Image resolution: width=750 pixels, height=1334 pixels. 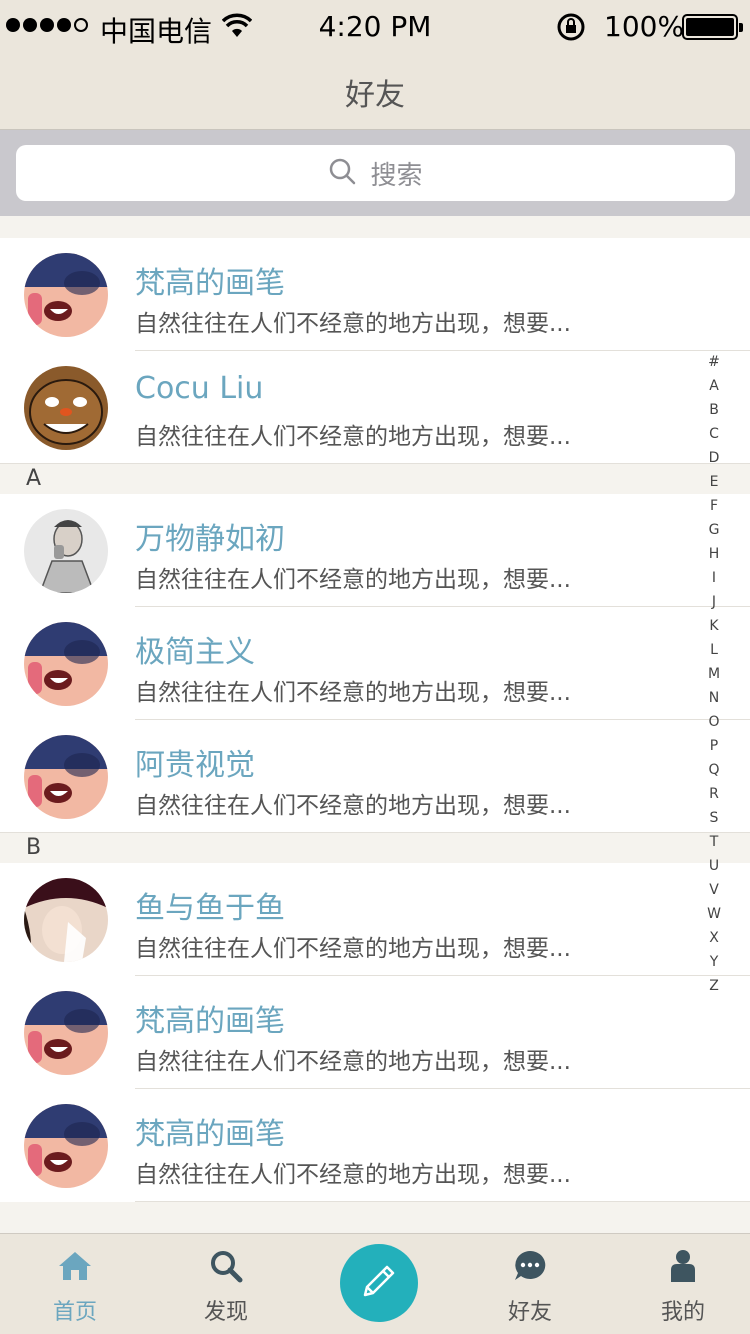 I want to click on compose-button, so click(x=379, y=1283).